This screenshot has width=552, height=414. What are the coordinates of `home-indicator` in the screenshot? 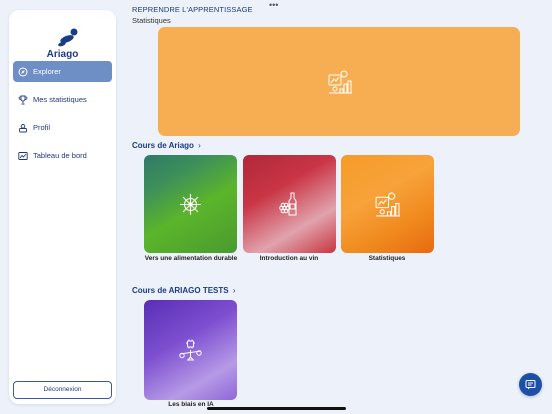 It's located at (276, 408).